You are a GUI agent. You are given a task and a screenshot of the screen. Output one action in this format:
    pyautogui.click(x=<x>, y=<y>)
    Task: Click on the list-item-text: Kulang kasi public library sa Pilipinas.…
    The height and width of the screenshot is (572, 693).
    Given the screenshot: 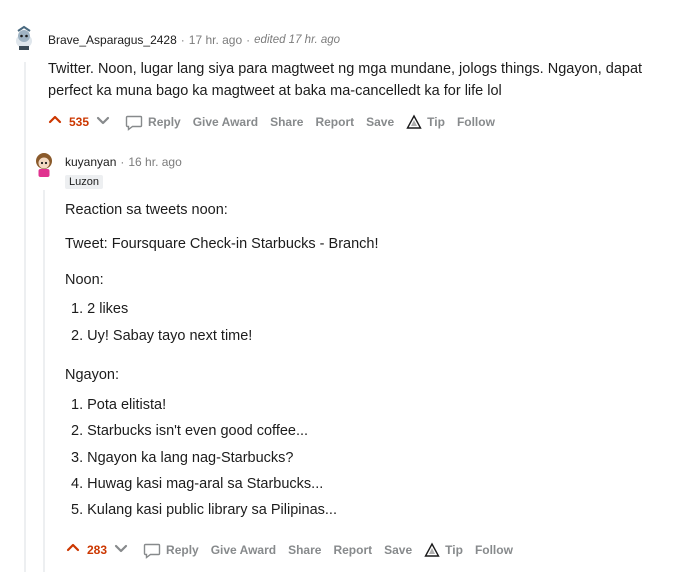 What is the action you would take?
    pyautogui.click(x=212, y=510)
    